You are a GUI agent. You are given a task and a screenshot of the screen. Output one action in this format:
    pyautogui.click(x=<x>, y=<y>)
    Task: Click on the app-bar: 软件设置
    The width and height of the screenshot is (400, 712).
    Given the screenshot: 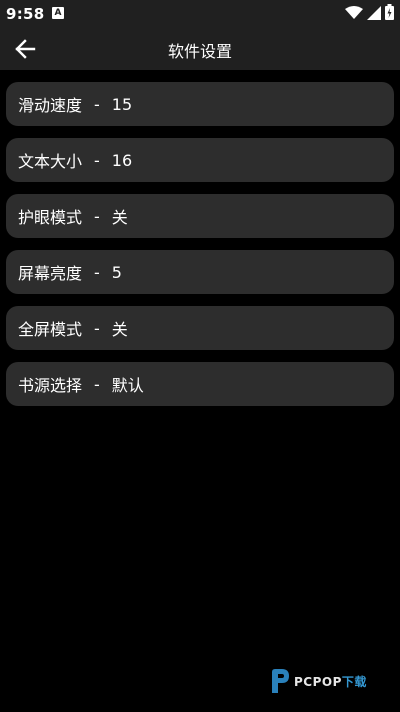 What is the action you would take?
    pyautogui.click(x=200, y=49)
    